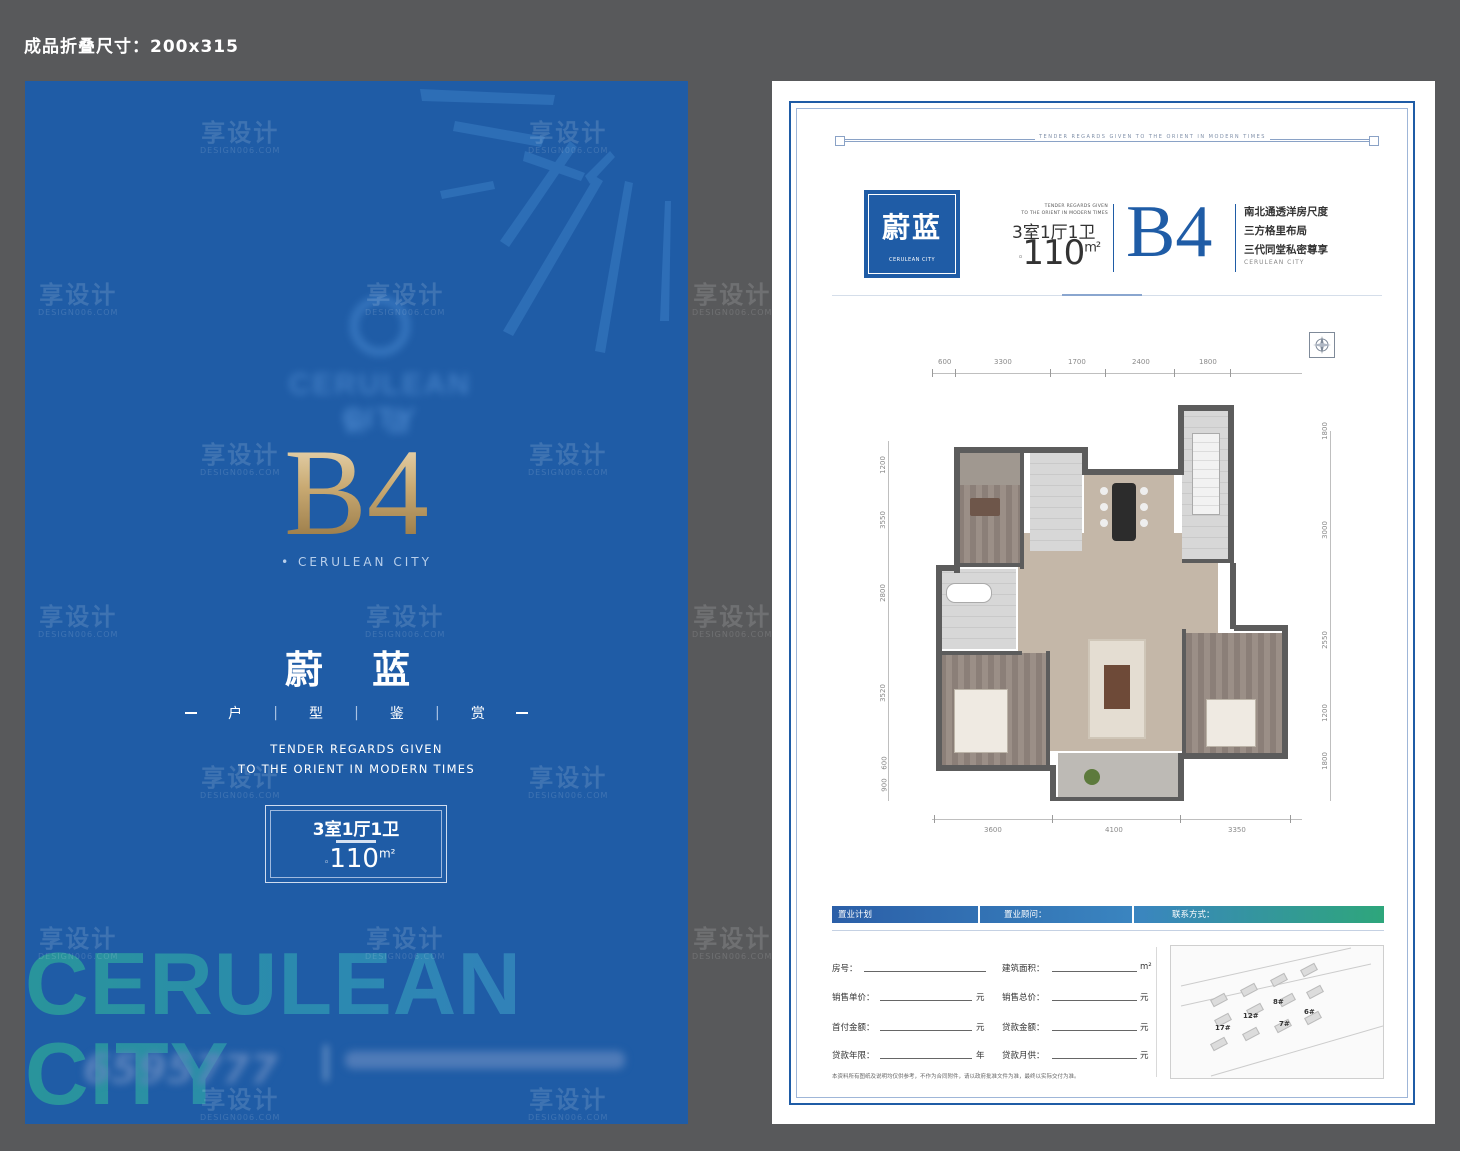  I want to click on balcony, so click(1118, 775).